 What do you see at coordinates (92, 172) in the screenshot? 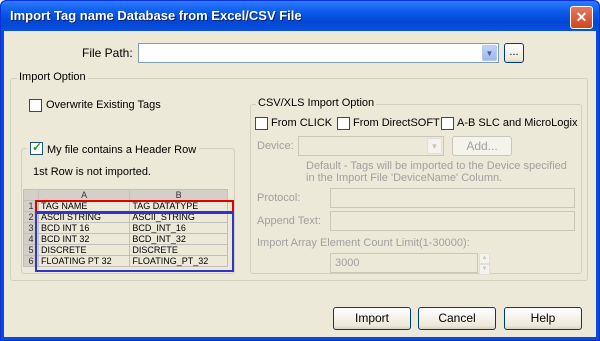
I see `header-row-note: 1st Row is not imported.` at bounding box center [92, 172].